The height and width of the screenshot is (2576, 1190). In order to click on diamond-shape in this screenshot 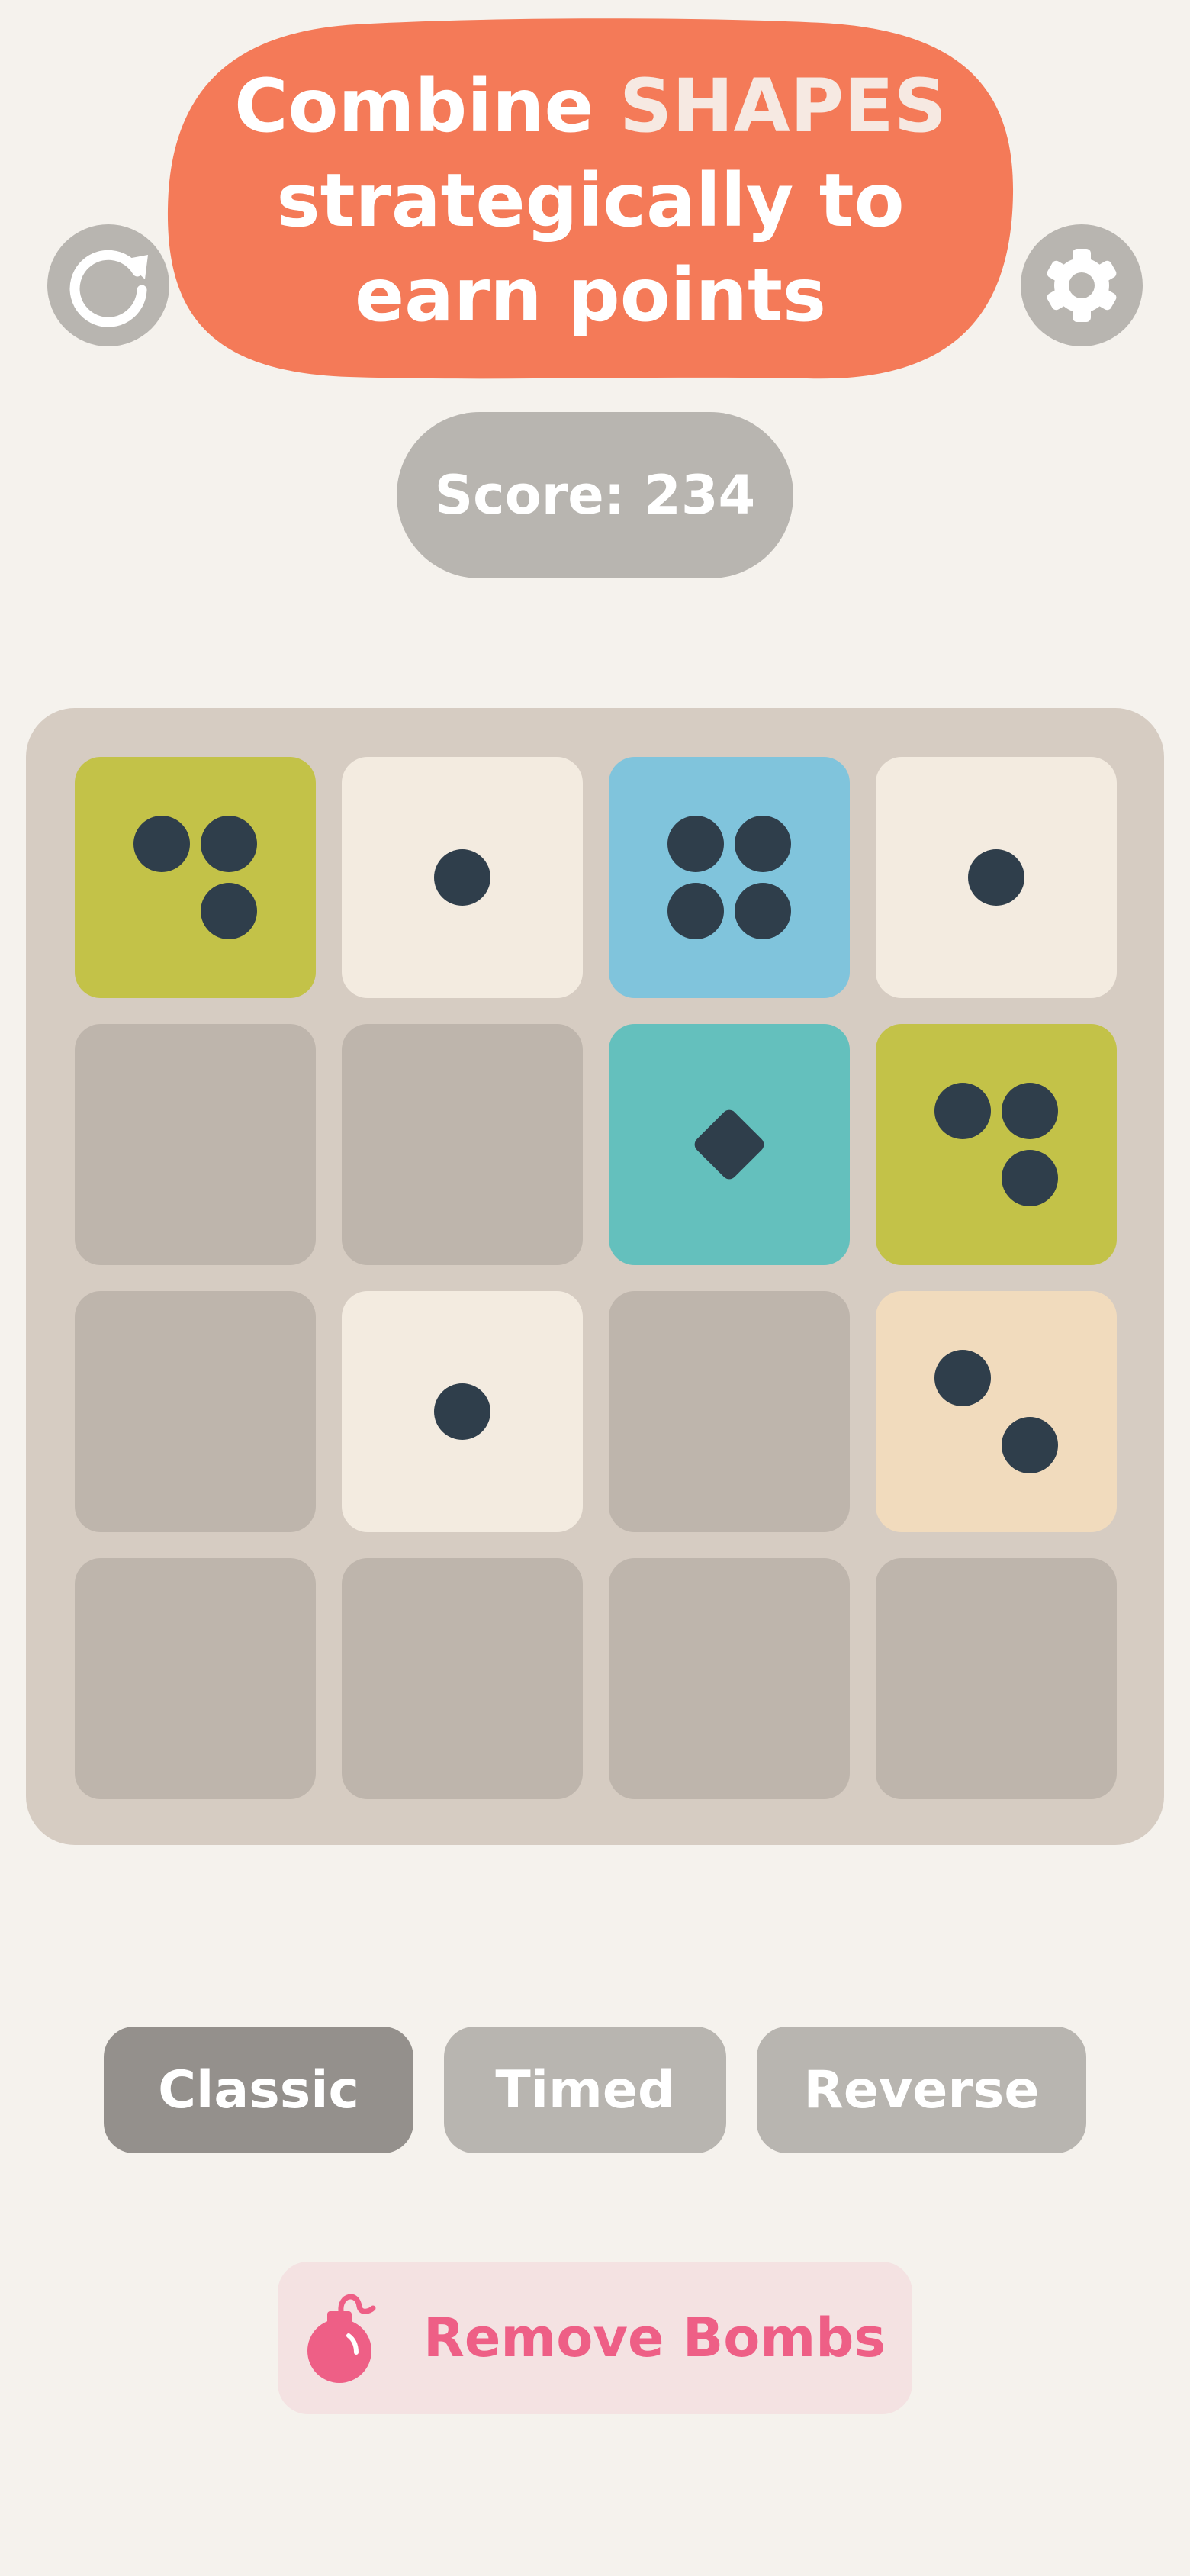, I will do `click(729, 1144)`.